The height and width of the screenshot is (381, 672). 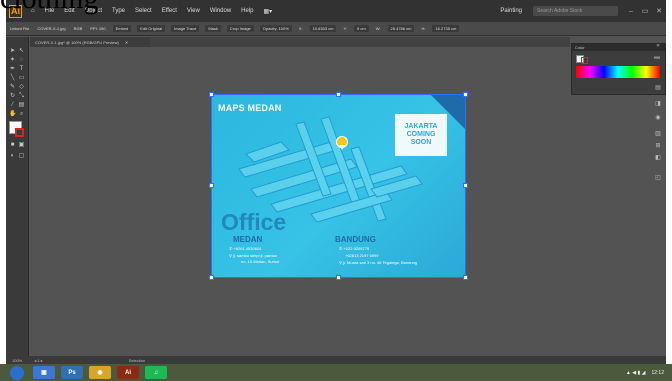 What do you see at coordinates (421, 126) in the screenshot?
I see `coming-soon-line-1: JAKARTA` at bounding box center [421, 126].